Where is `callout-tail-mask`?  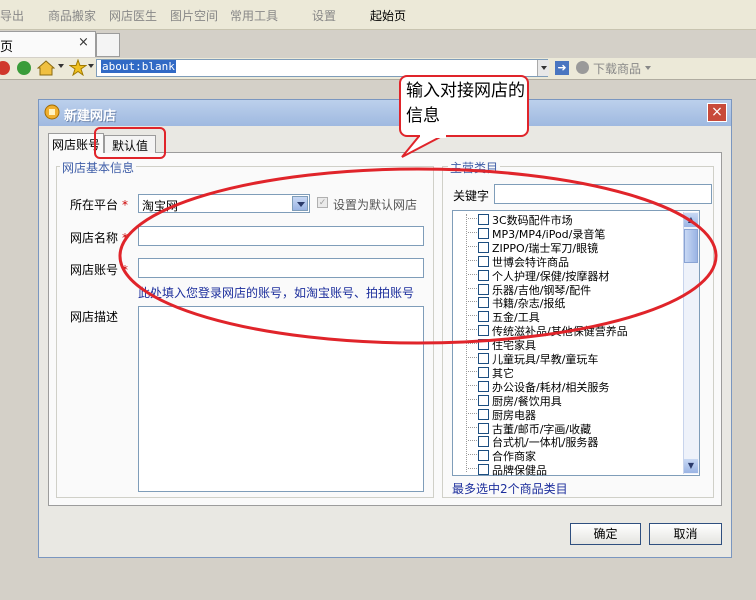 callout-tail-mask is located at coordinates (433, 135).